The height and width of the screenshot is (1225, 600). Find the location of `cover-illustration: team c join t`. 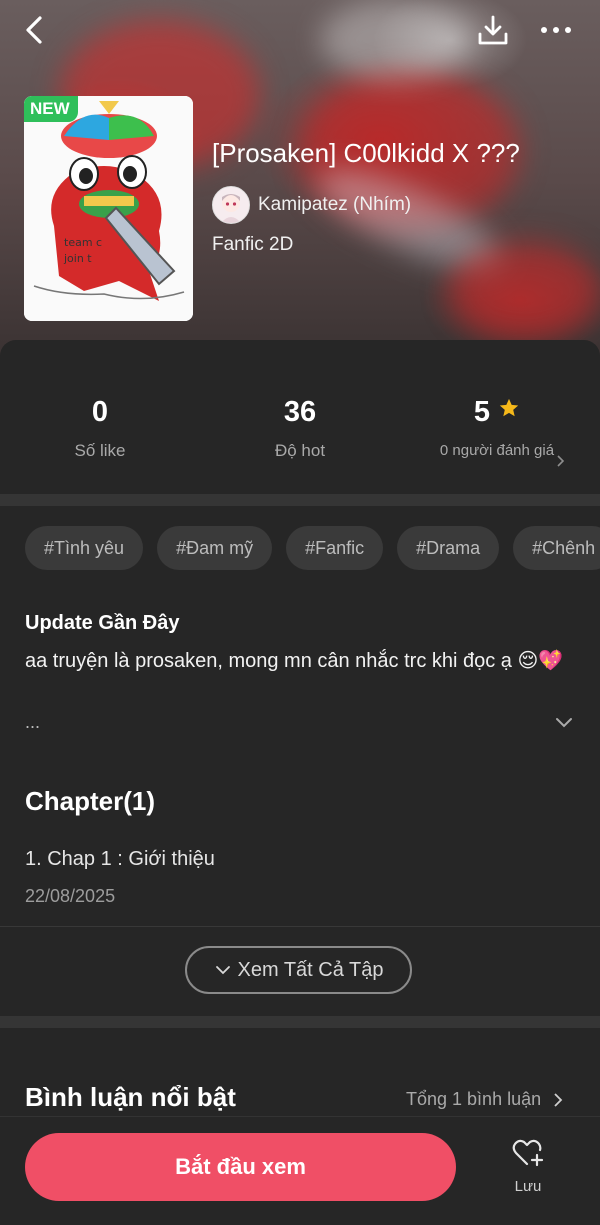

cover-illustration: team c join t is located at coordinates (108, 208).